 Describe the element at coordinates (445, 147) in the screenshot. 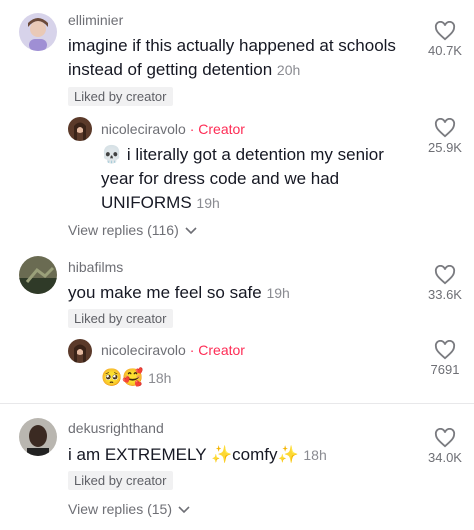

I see `like-count: 25.9K` at that location.